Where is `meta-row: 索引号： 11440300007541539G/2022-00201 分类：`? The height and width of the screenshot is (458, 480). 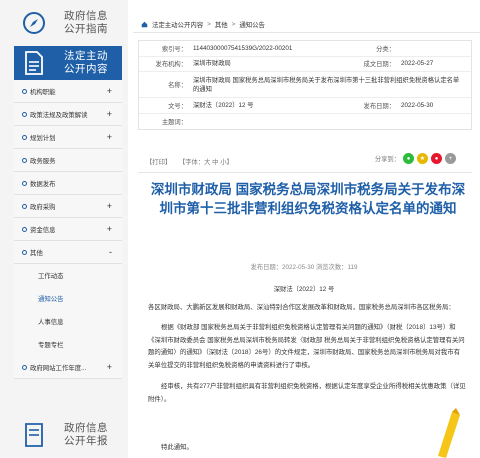
meta-row: 索引号： 11440300007541539G/2022-00201 分类： is located at coordinates (305, 49).